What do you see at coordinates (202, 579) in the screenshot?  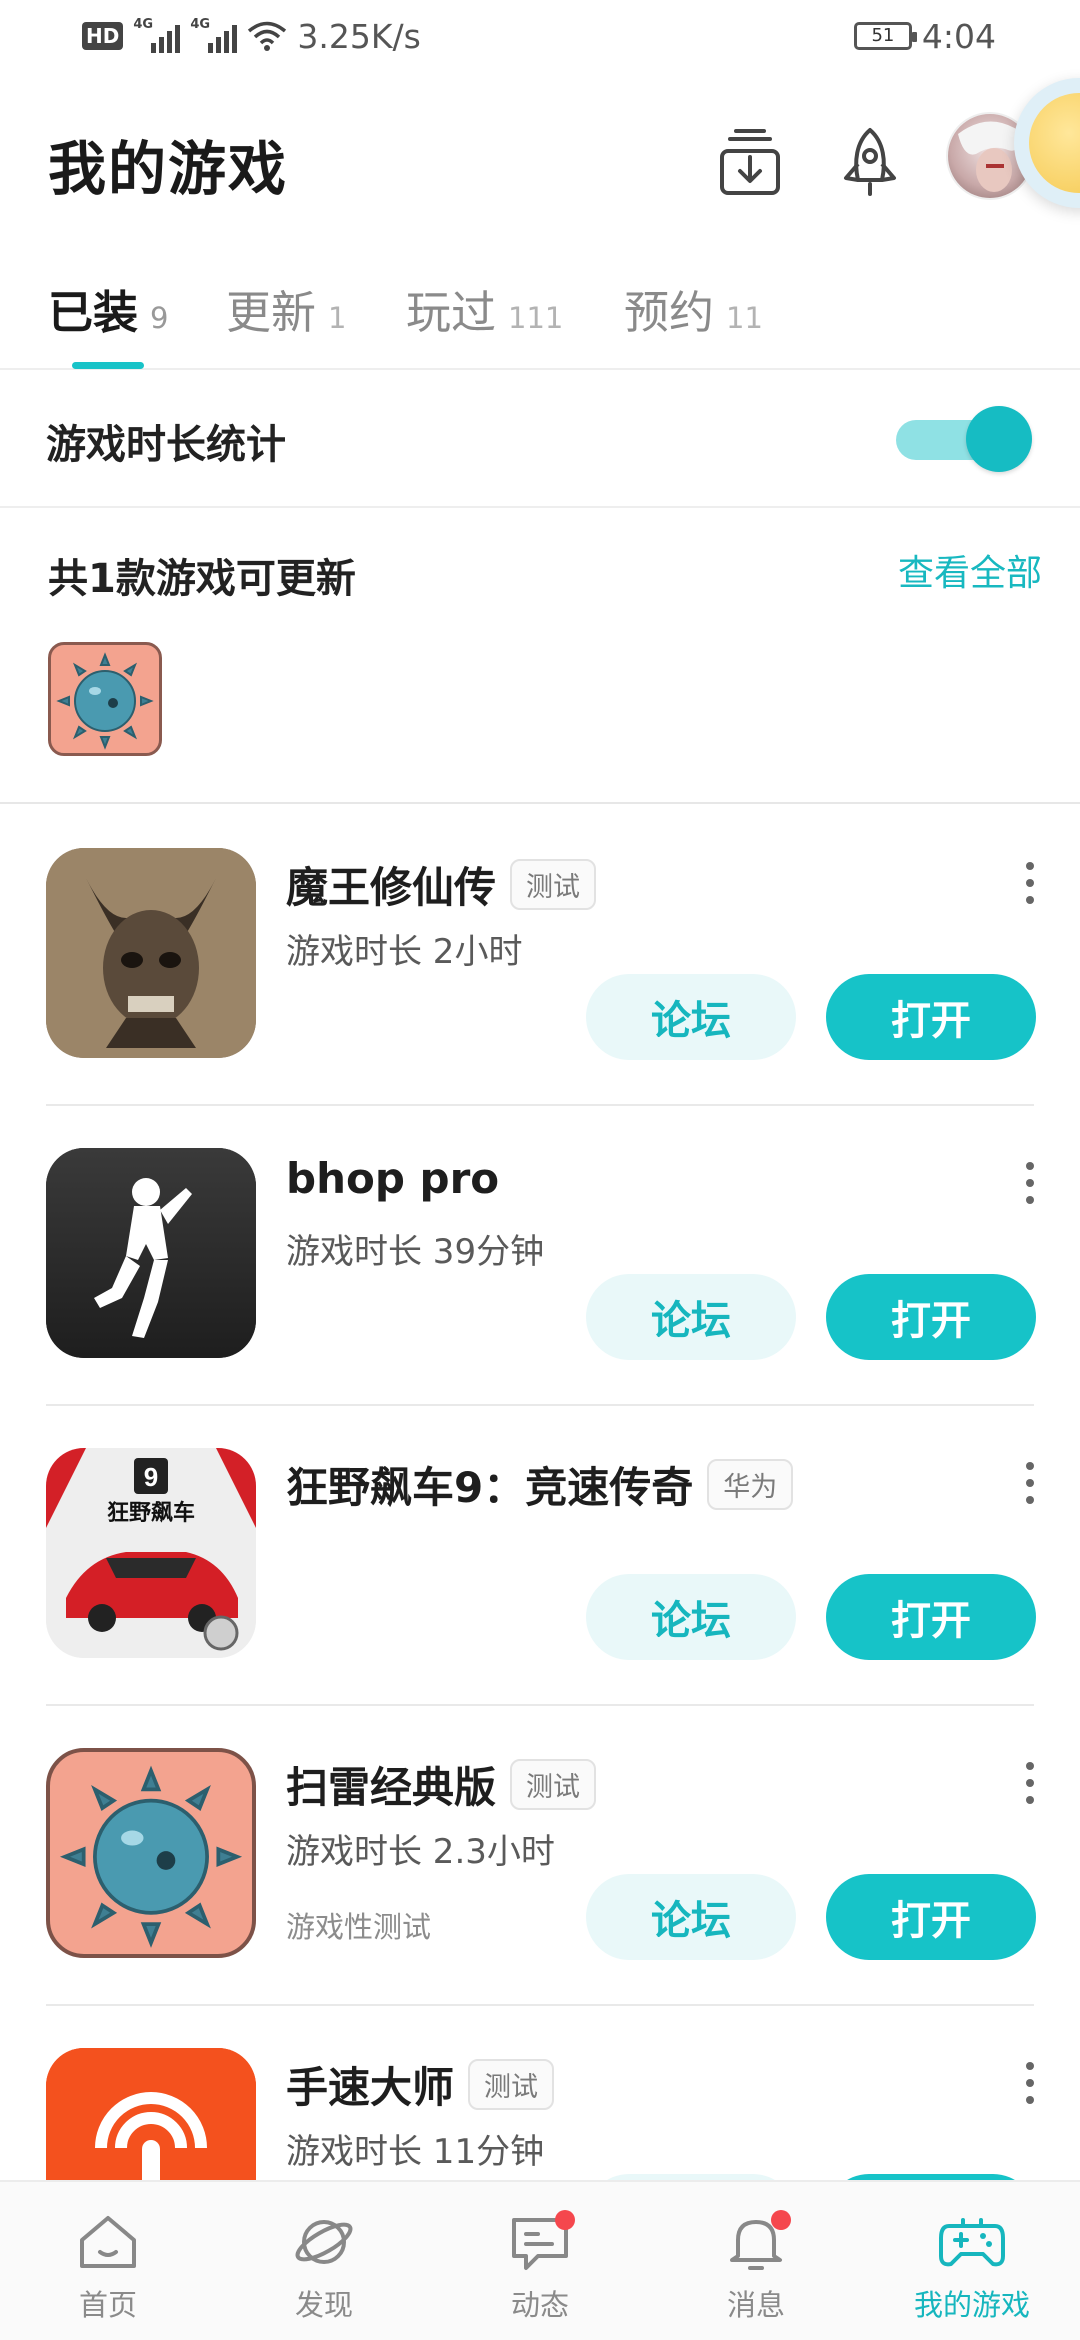 I see `updates-title: 共1款游戏可更新` at bounding box center [202, 579].